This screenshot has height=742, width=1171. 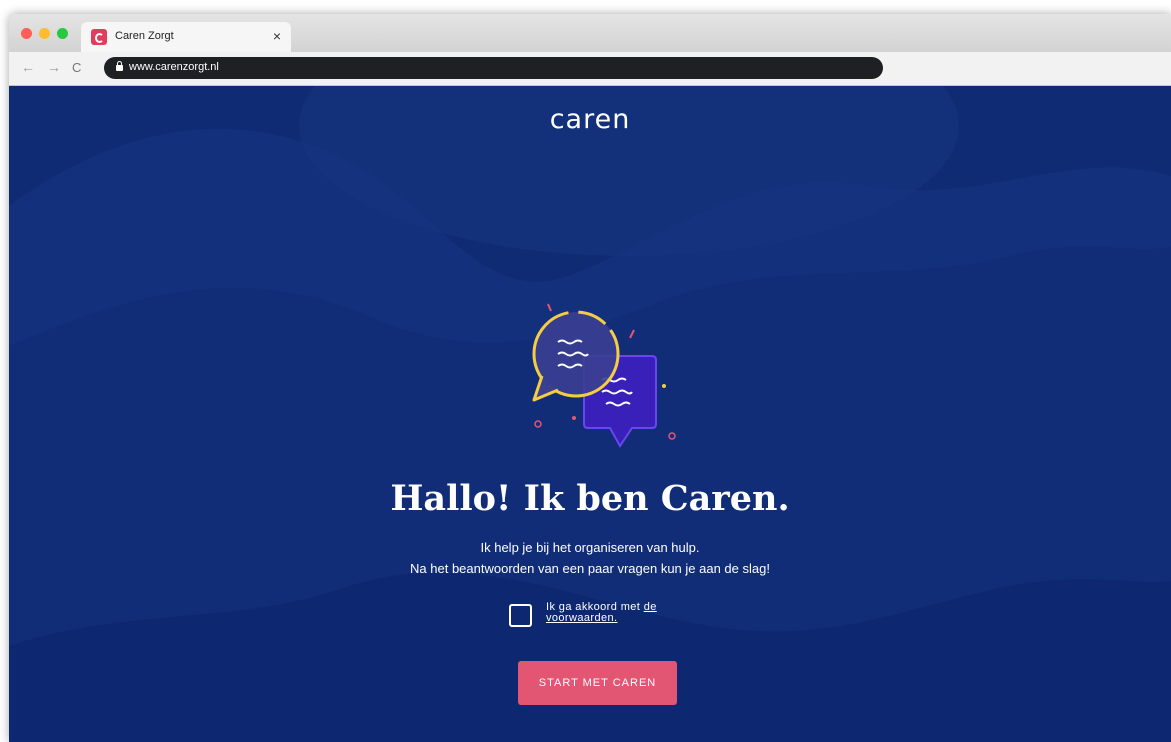 What do you see at coordinates (54, 67) in the screenshot?
I see `forward-icon: →` at bounding box center [54, 67].